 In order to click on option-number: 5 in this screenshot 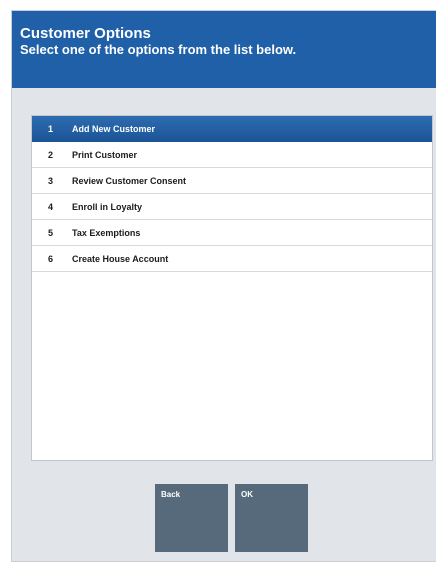, I will do `click(51, 233)`.